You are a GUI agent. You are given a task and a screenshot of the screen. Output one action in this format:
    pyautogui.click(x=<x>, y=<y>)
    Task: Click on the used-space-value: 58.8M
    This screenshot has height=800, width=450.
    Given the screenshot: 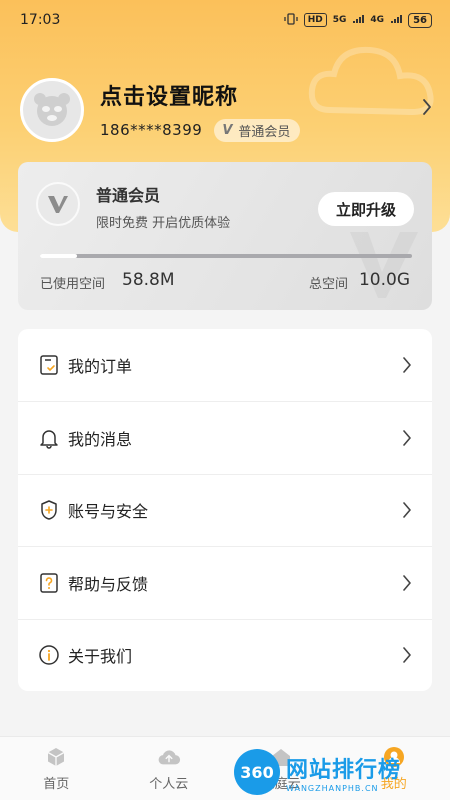 What is the action you would take?
    pyautogui.click(x=148, y=280)
    